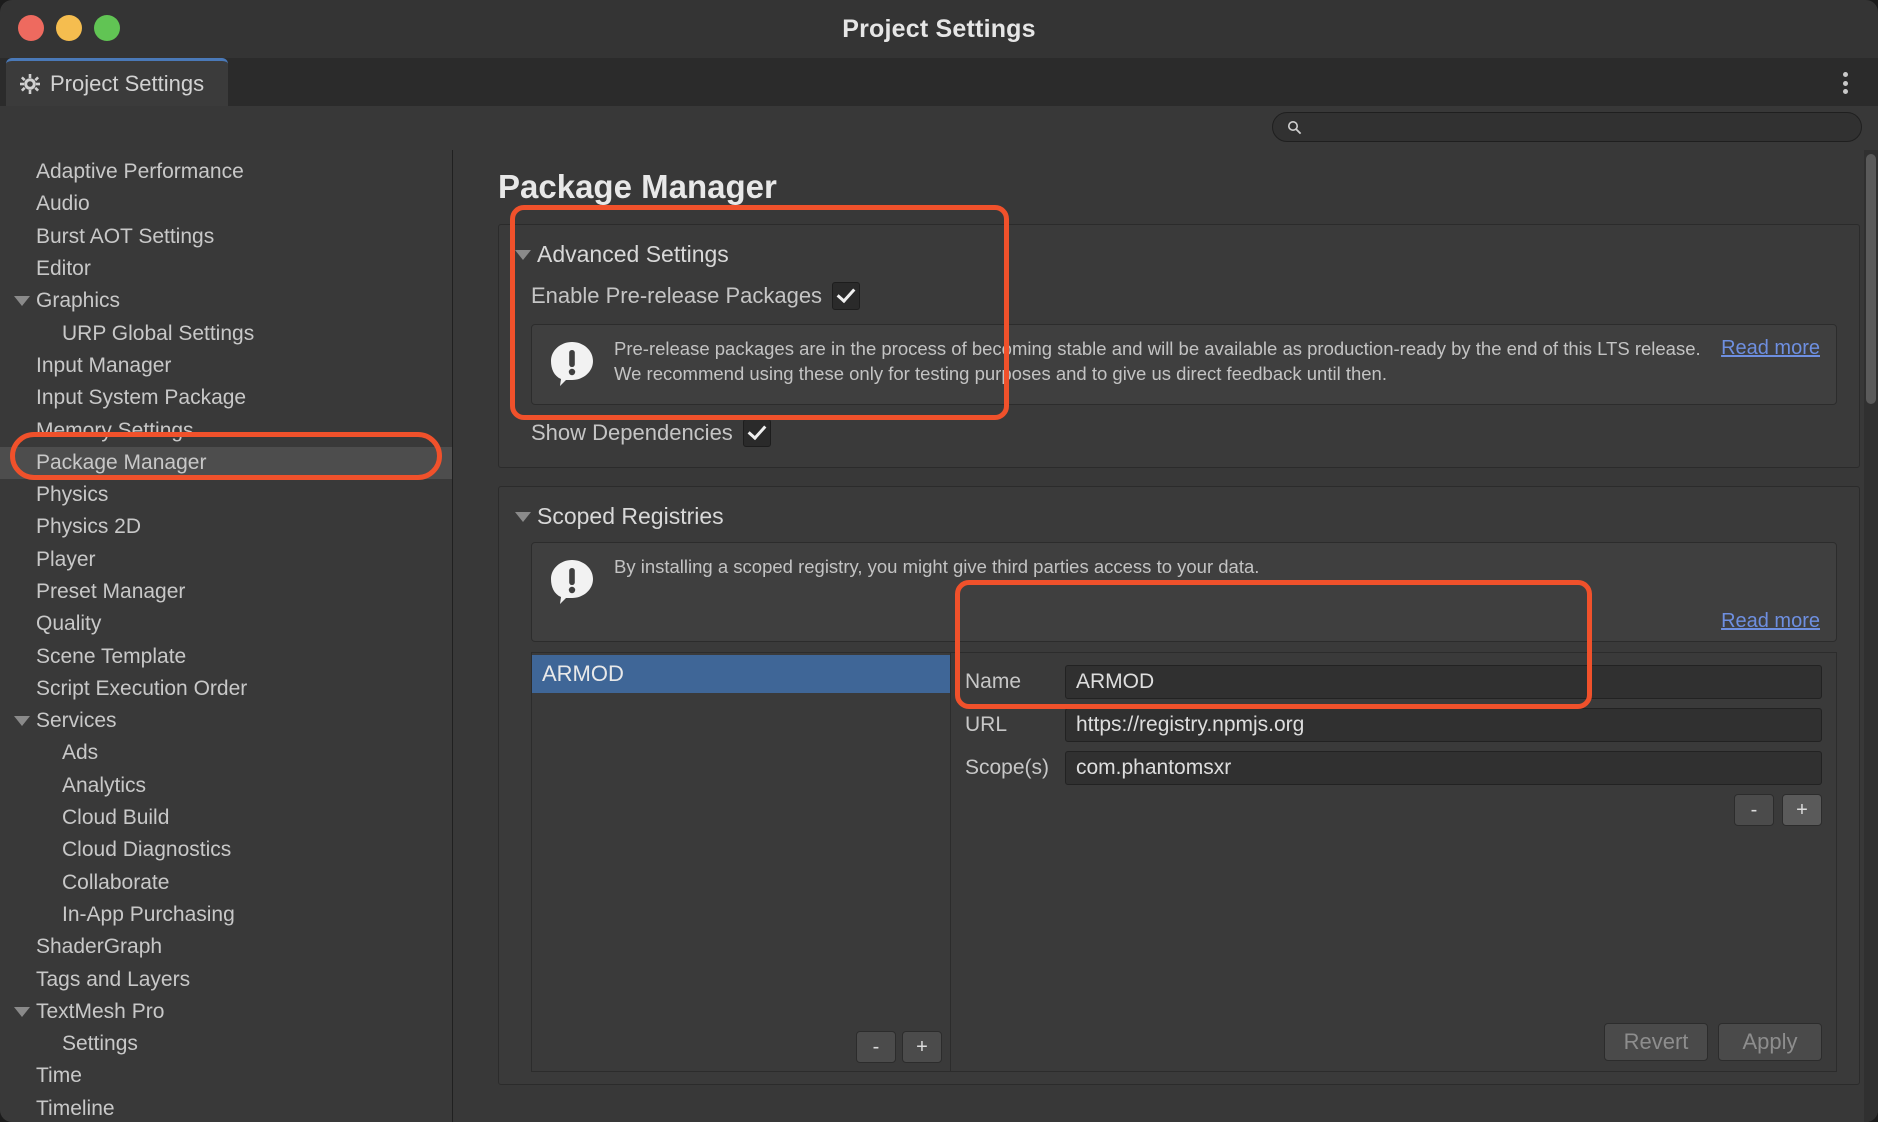  Describe the element at coordinates (75, 1108) in the screenshot. I see `sidebar-item-label: Timeline` at that location.